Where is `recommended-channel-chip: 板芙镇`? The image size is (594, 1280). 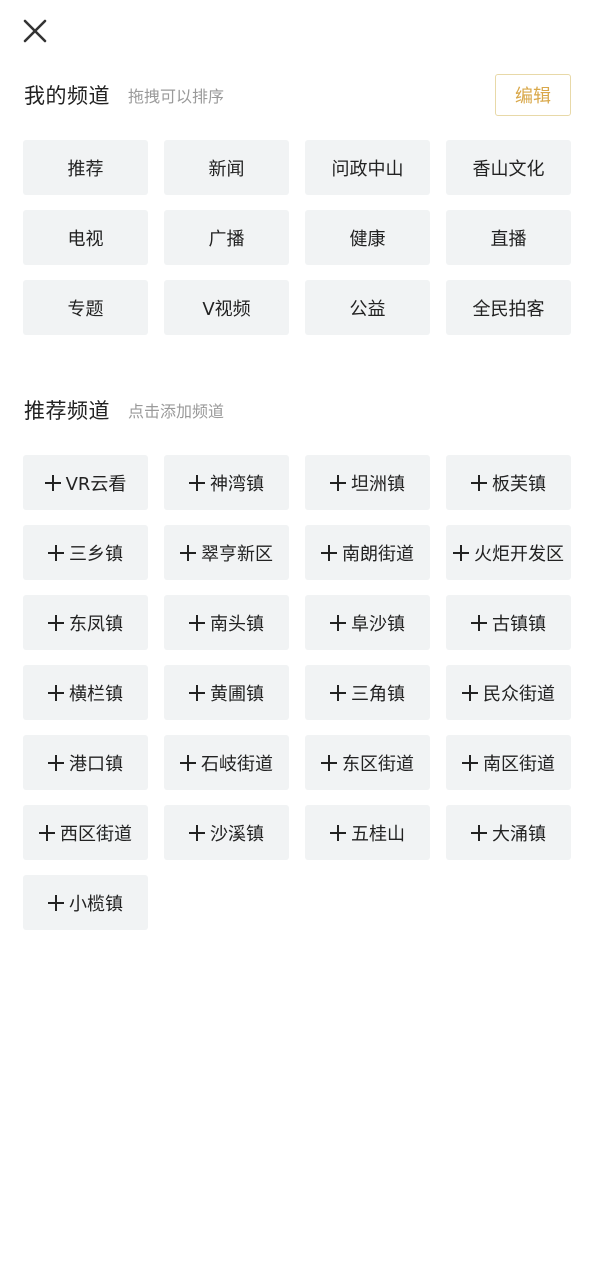
recommended-channel-chip: 板芙镇 is located at coordinates (508, 482).